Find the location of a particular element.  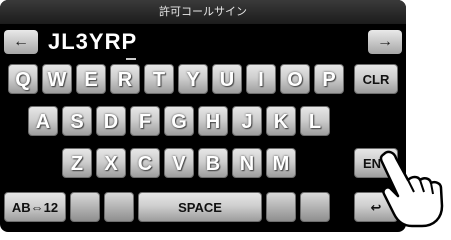

key-w: W is located at coordinates (57, 79).